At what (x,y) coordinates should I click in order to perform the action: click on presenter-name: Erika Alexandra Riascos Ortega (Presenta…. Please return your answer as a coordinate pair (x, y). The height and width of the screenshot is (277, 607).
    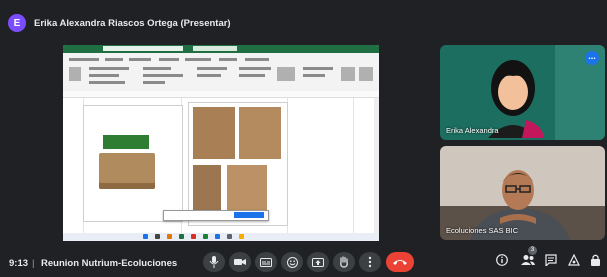
    Looking at the image, I should click on (132, 23).